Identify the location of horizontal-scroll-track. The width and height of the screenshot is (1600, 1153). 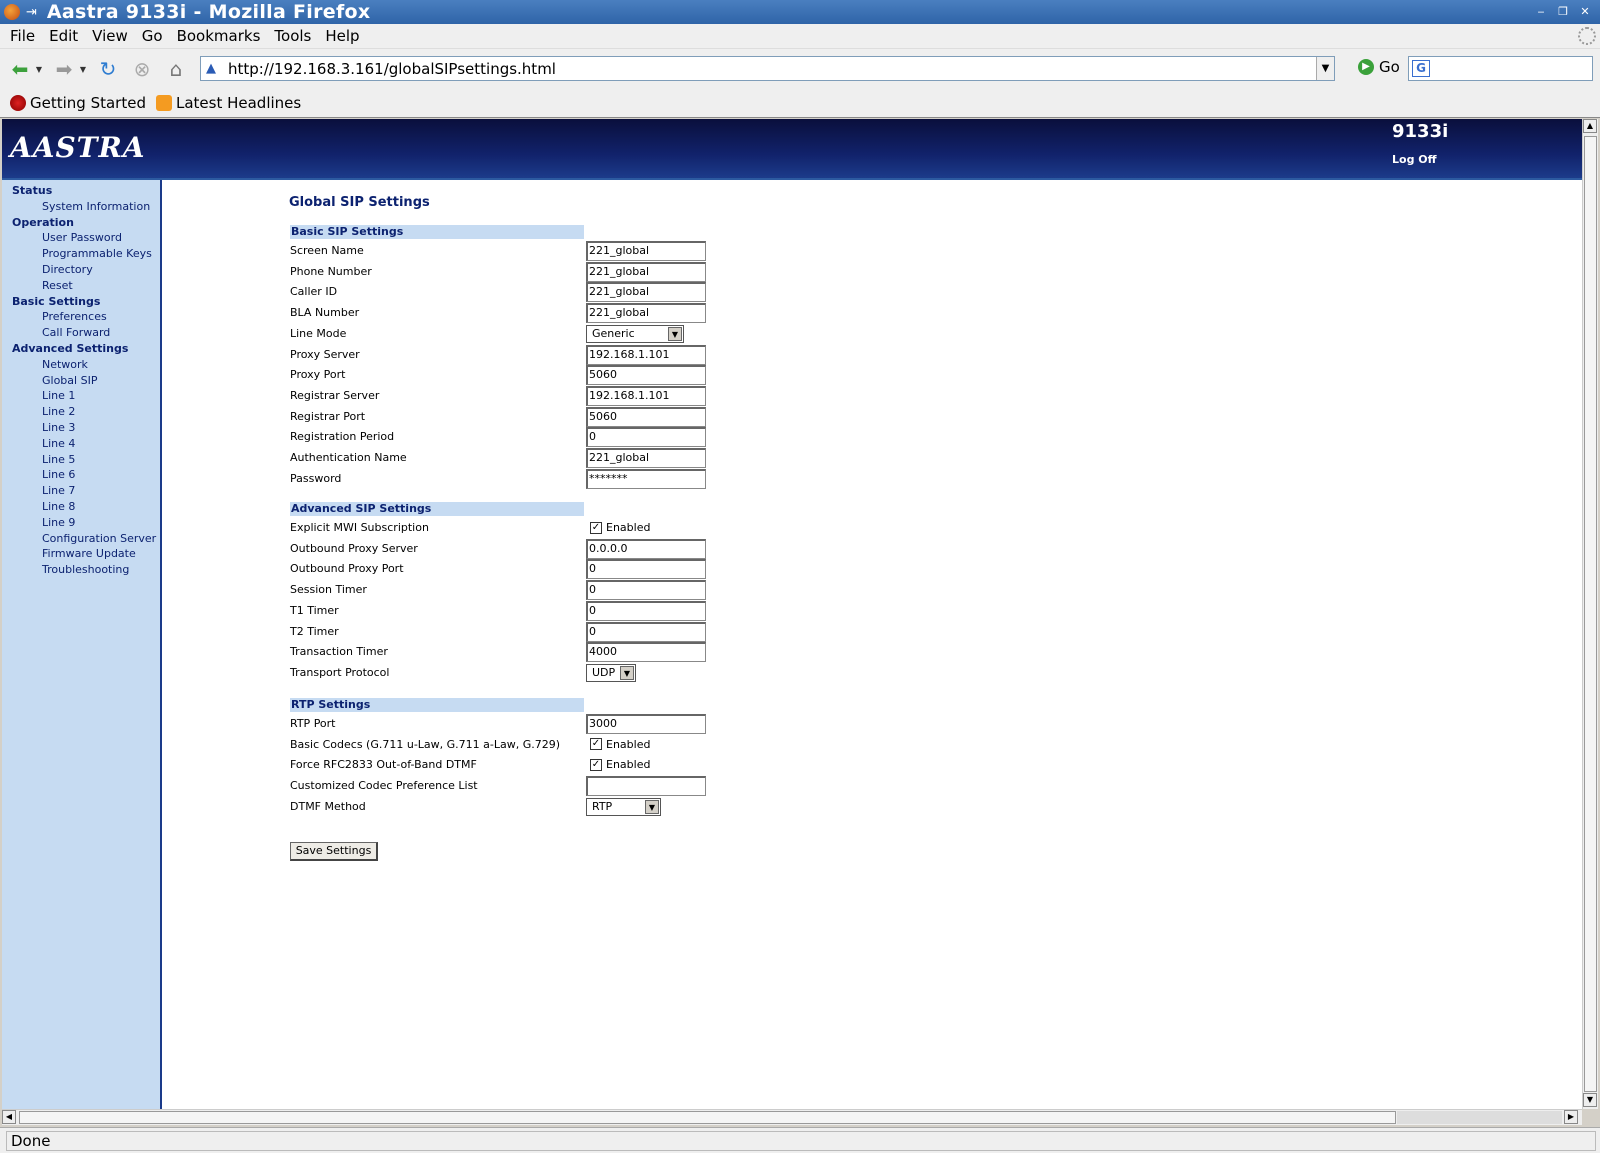
(1479, 1117).